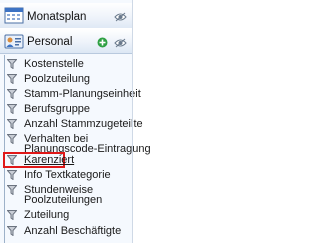 Image resolution: width=320 pixels, height=243 pixels. I want to click on list-item: Berufsgruppe, so click(69, 109).